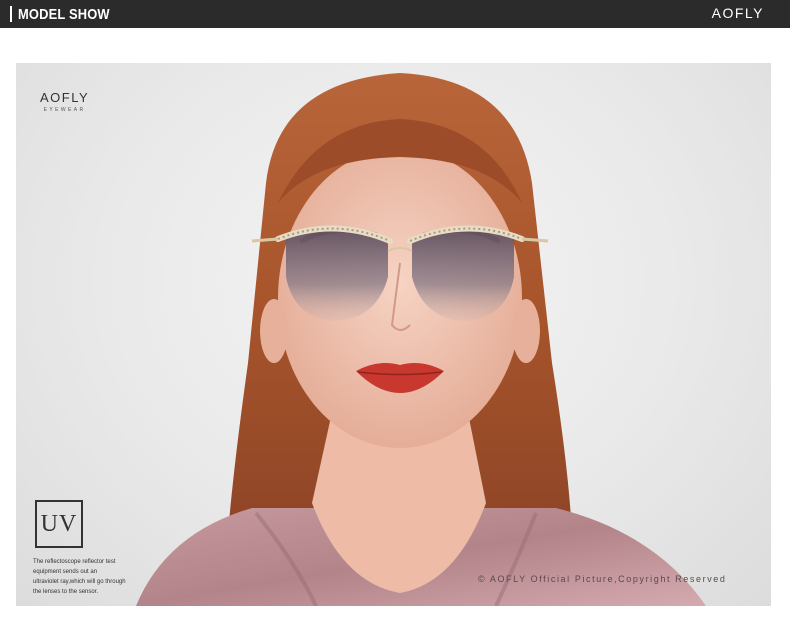 This screenshot has width=790, height=620. I want to click on uv-note-line: ultraviolet ray,which will go through, so click(79, 582).